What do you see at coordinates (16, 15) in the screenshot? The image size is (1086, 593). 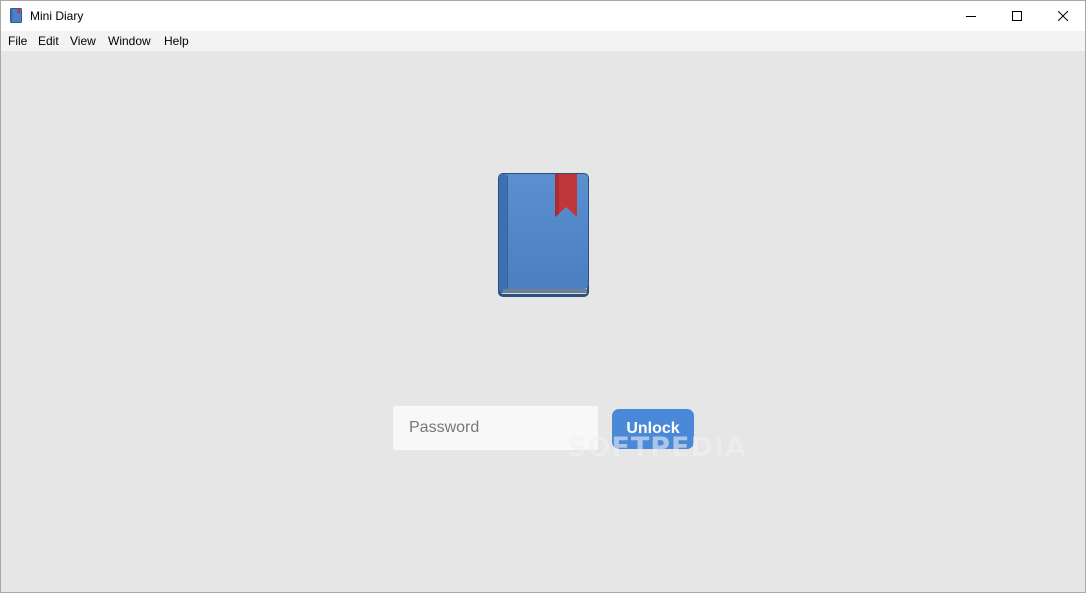 I see `diary-book-icon` at bounding box center [16, 15].